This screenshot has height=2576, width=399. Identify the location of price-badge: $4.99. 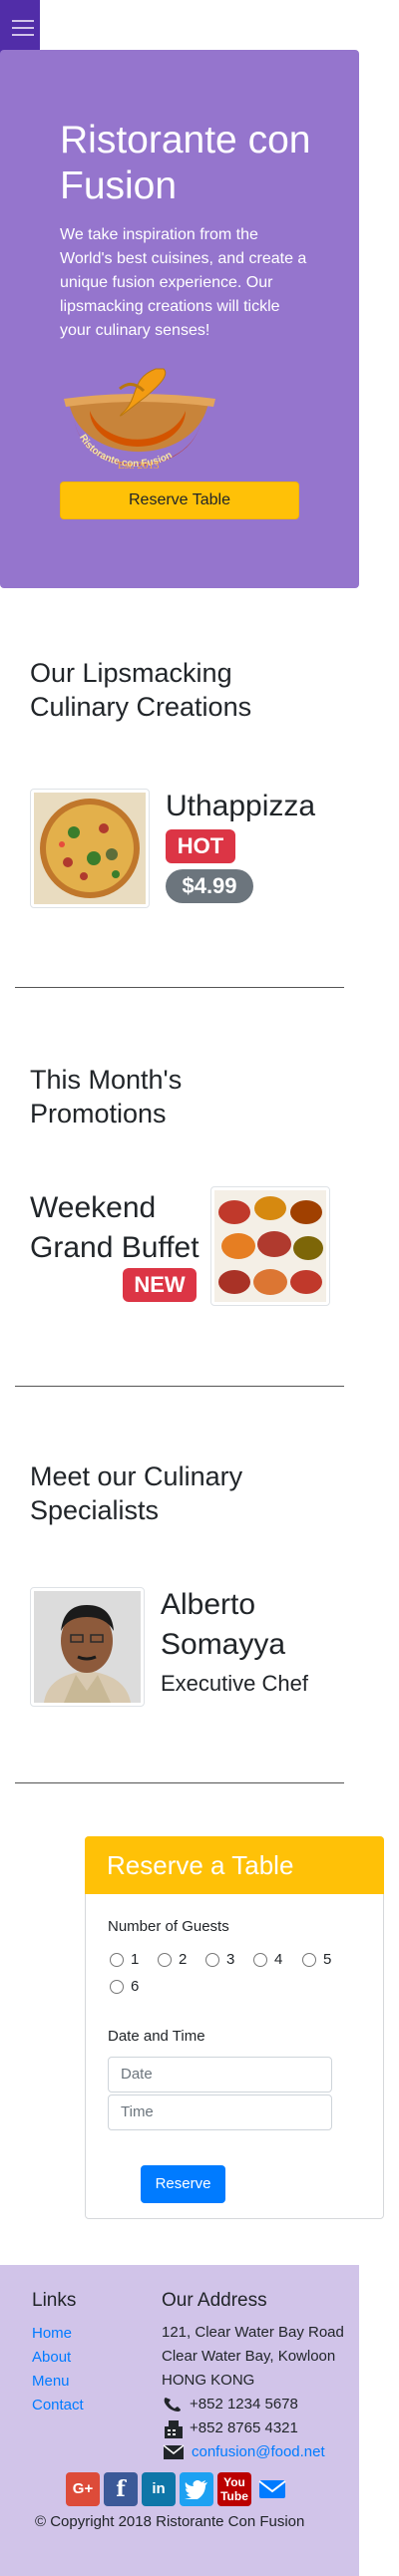
(209, 886).